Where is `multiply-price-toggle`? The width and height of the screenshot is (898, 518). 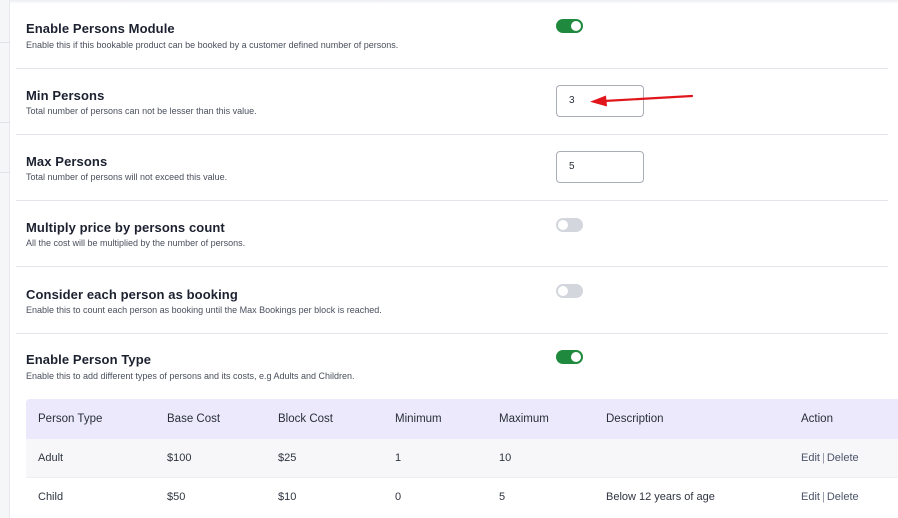
multiply-price-toggle is located at coordinates (569, 225).